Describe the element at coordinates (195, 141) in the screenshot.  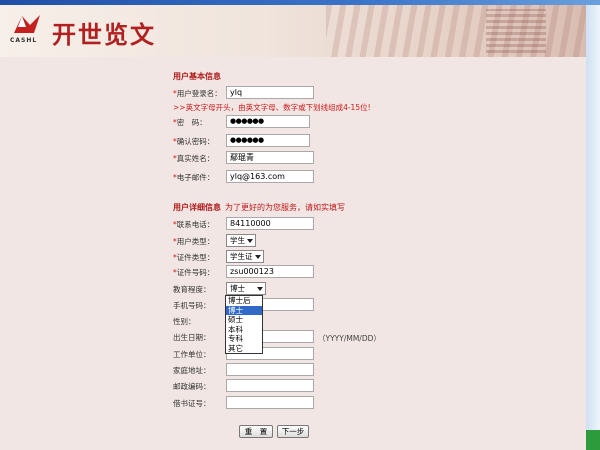
I see `confirm-password-label: 确认密码：` at that location.